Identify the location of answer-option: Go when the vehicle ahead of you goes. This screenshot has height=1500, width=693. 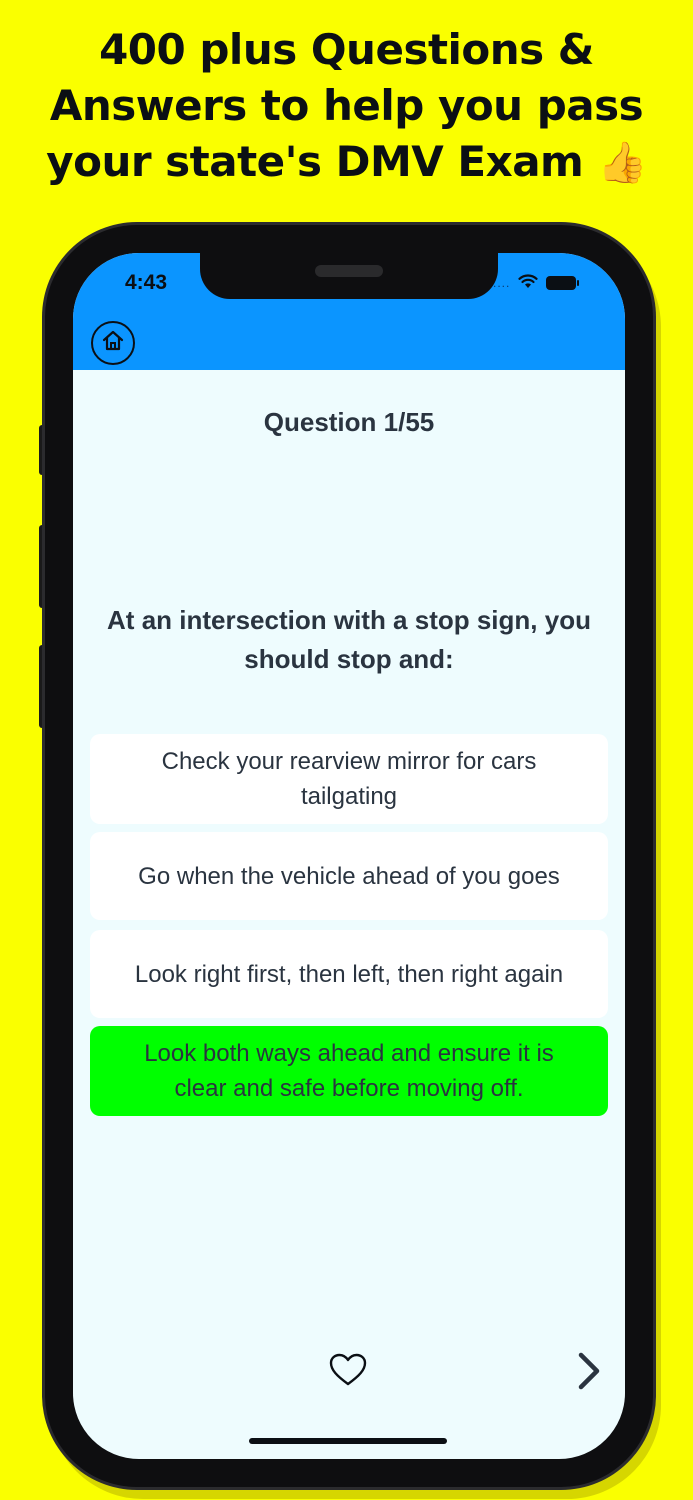
(349, 876).